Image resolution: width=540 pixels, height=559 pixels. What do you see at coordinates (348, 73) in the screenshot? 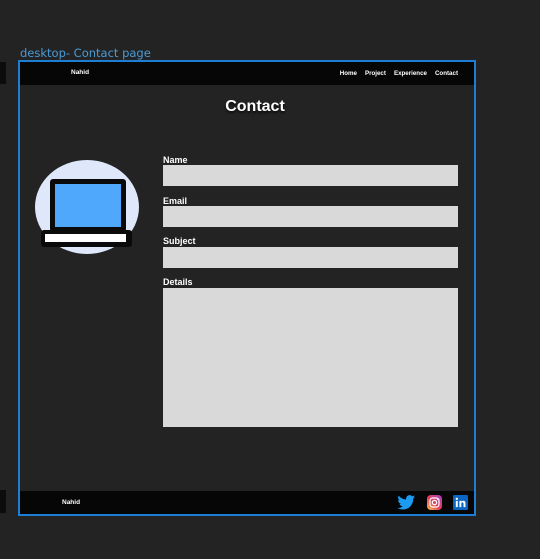
I see `nav-link-home: Home` at bounding box center [348, 73].